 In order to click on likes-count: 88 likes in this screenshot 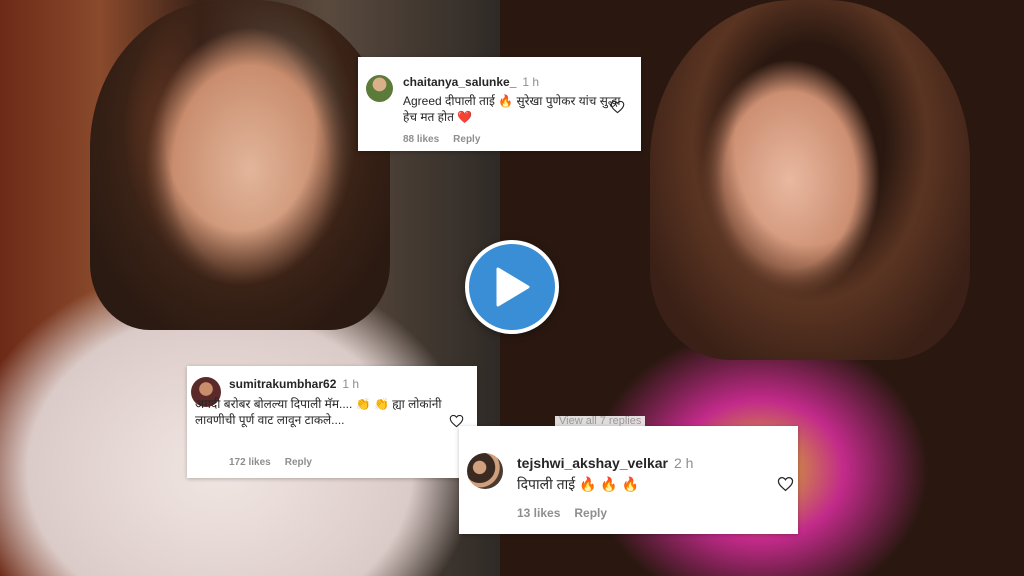, I will do `click(421, 139)`.